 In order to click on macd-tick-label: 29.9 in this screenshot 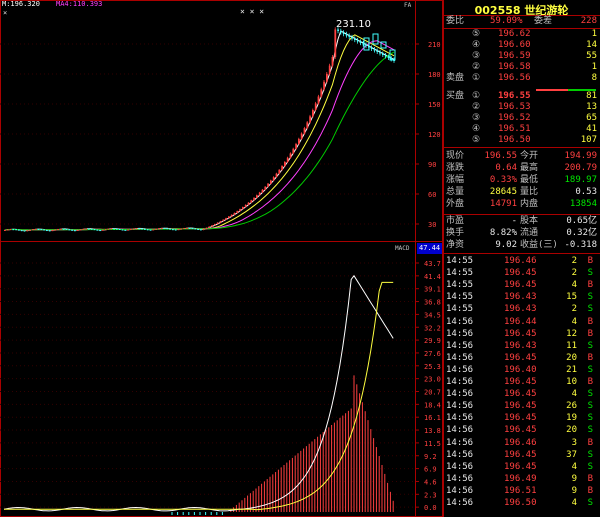, I will do `click(432, 341)`.